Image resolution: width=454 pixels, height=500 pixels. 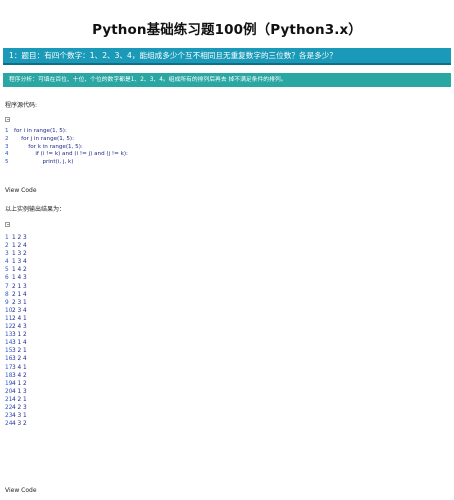 I want to click on line-number: 15, so click(x=9, y=351).